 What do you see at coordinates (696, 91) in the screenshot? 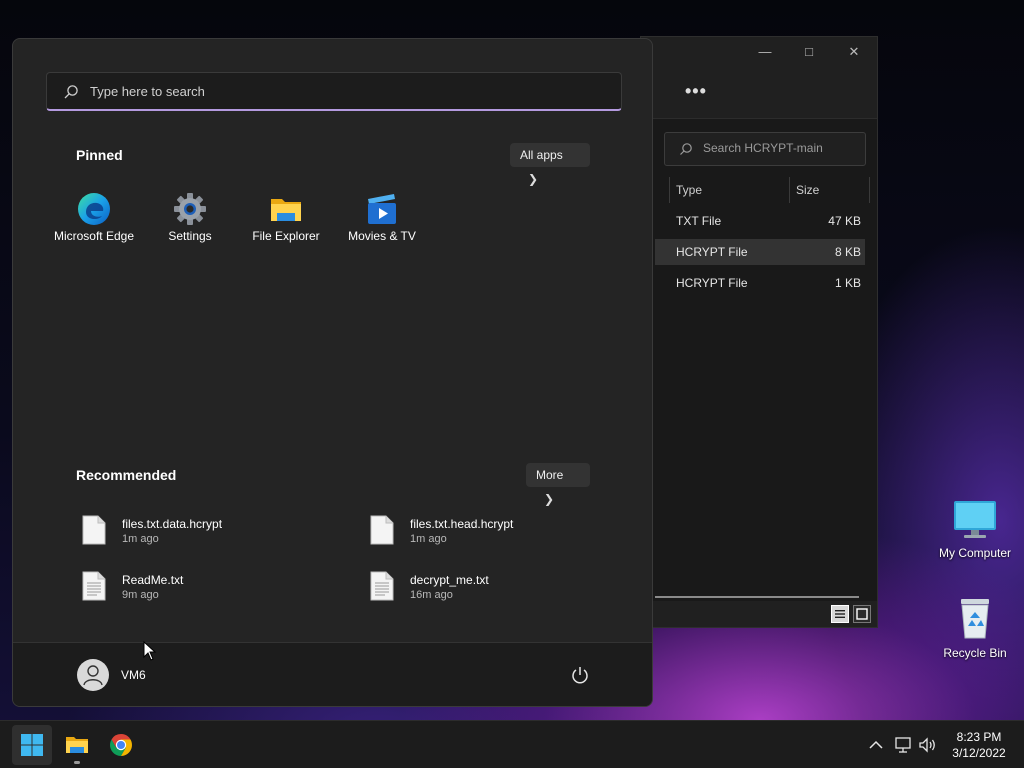
I see `more-options-icon: •••` at bounding box center [696, 91].